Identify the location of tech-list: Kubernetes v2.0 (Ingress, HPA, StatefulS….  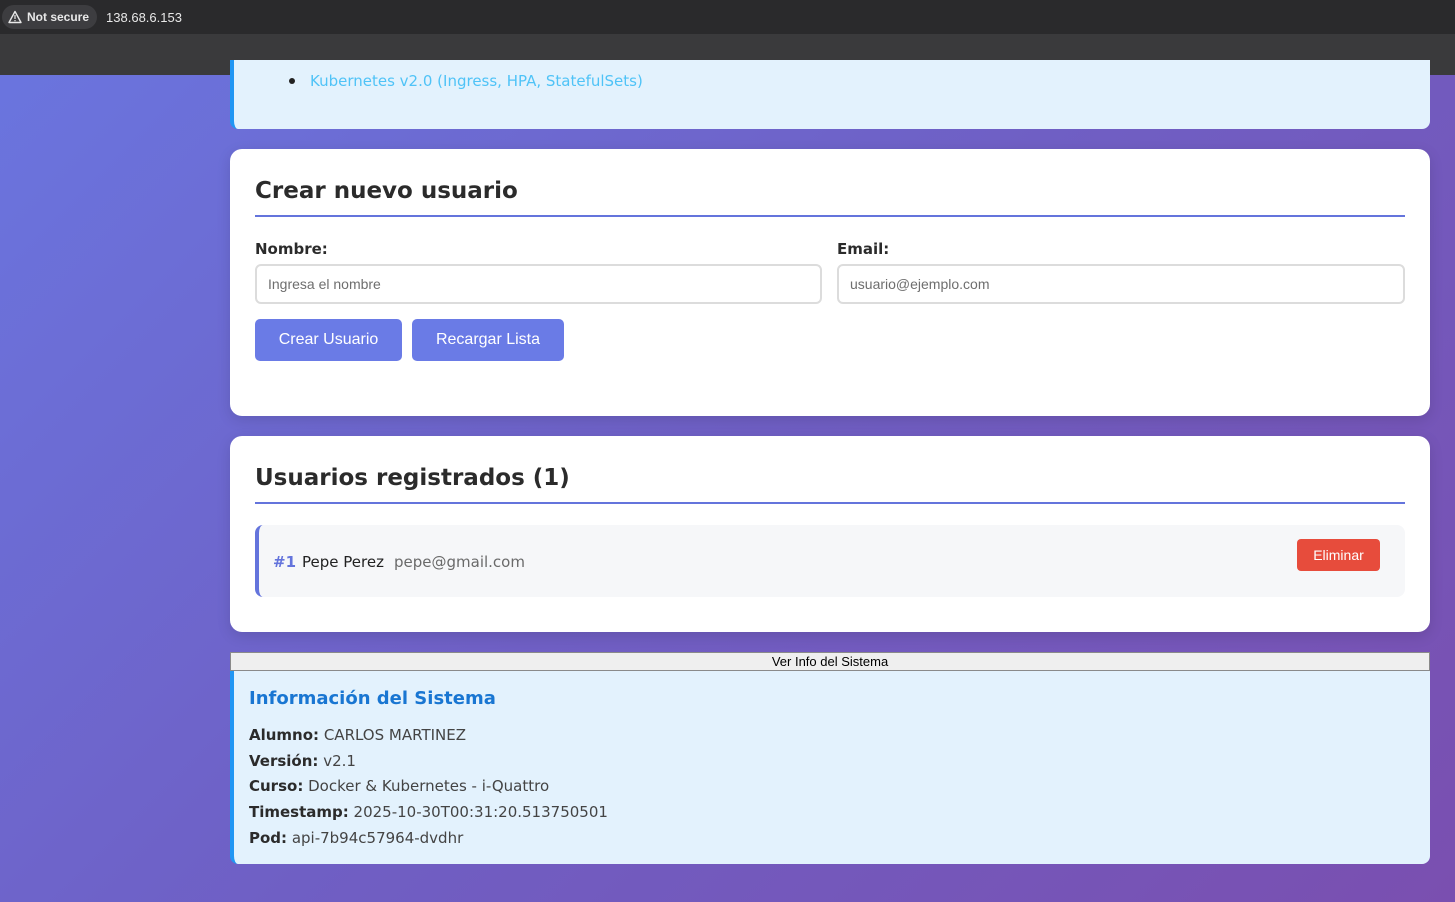
(466, 81).